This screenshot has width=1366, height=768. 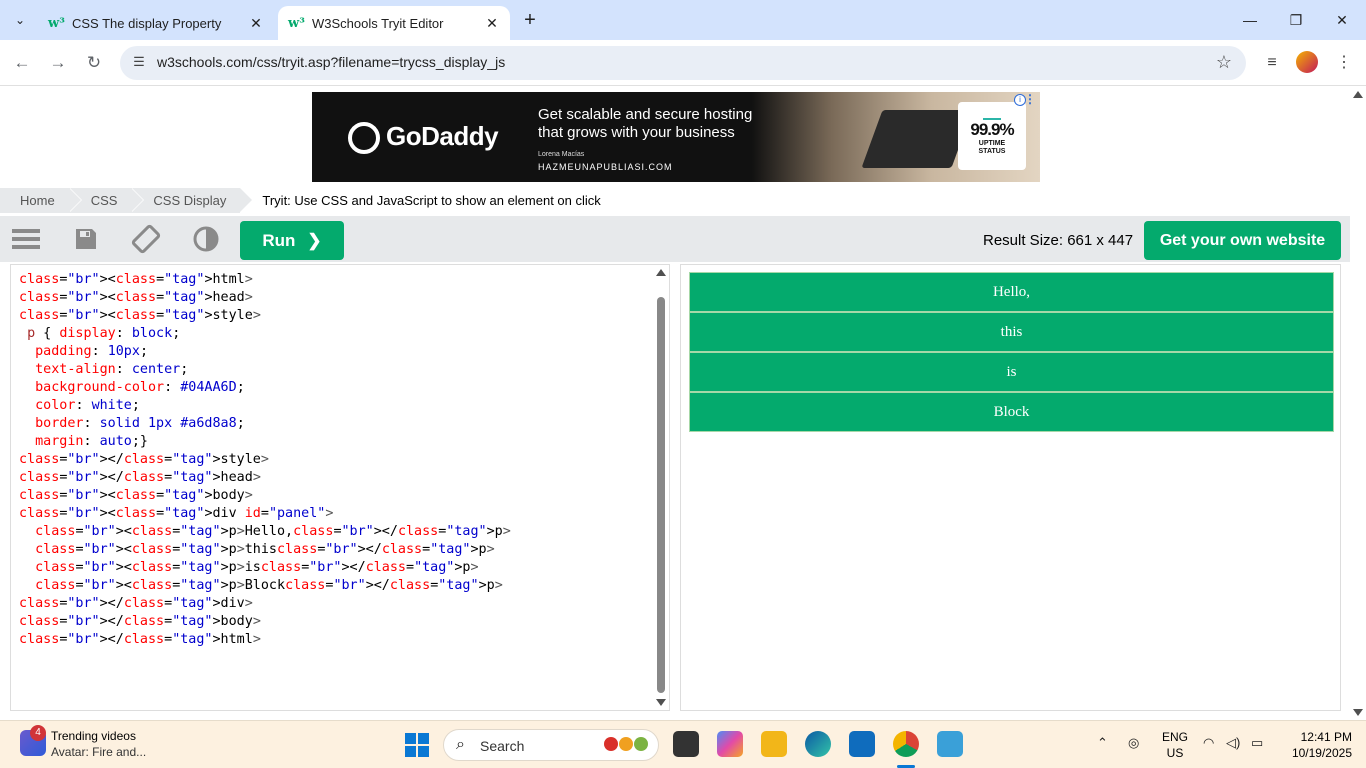 I want to click on code-line: class="br"><class="tag">body>, so click(x=265, y=496).